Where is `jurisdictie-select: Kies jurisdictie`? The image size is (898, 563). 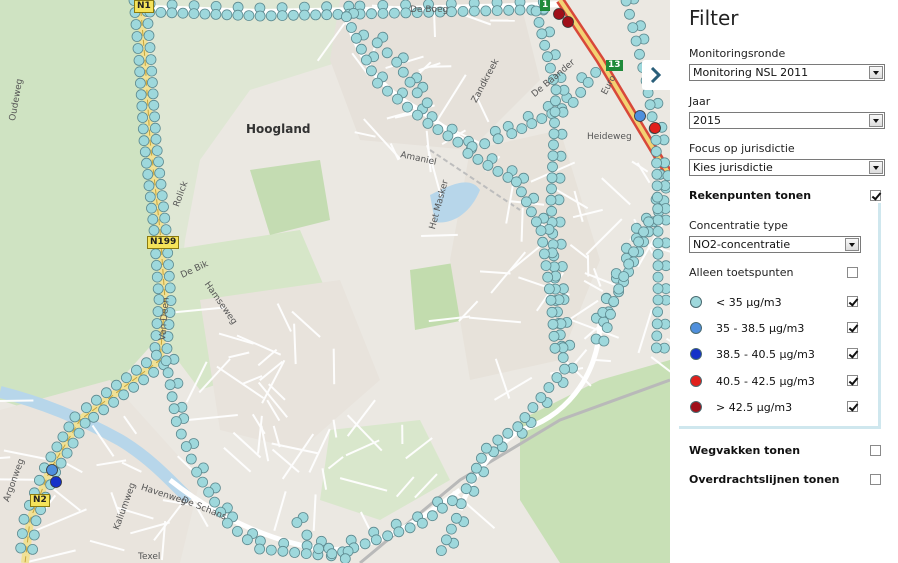 jurisdictie-select: Kies jurisdictie is located at coordinates (787, 167).